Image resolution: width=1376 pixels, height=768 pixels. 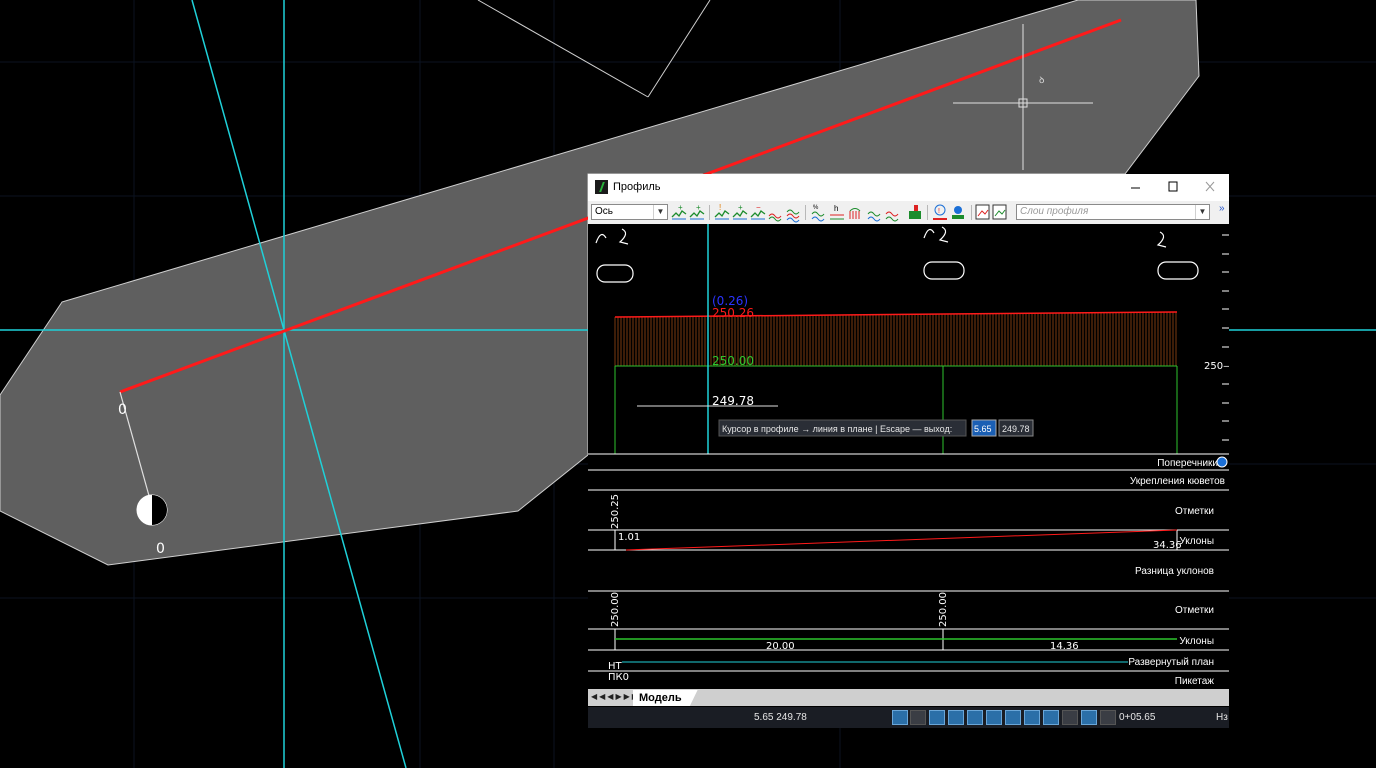 I want to click on input-y-value: 249.78, so click(x=1016, y=429).